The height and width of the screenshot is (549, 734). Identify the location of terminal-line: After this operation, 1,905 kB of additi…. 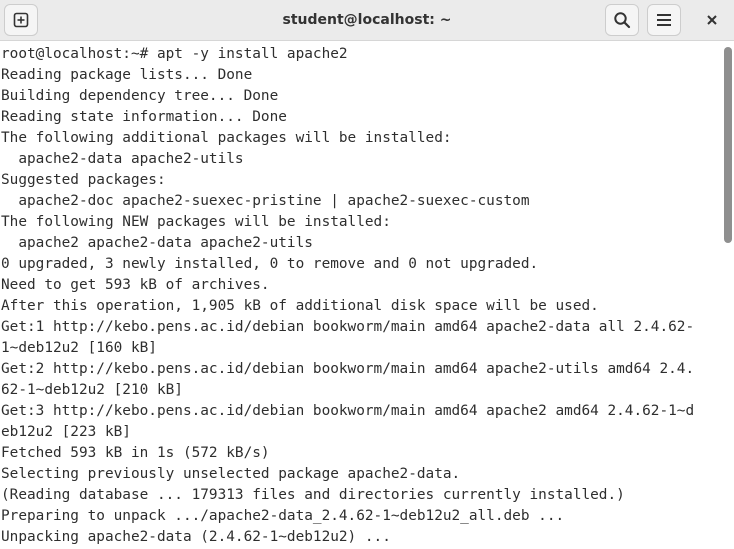
(300, 306).